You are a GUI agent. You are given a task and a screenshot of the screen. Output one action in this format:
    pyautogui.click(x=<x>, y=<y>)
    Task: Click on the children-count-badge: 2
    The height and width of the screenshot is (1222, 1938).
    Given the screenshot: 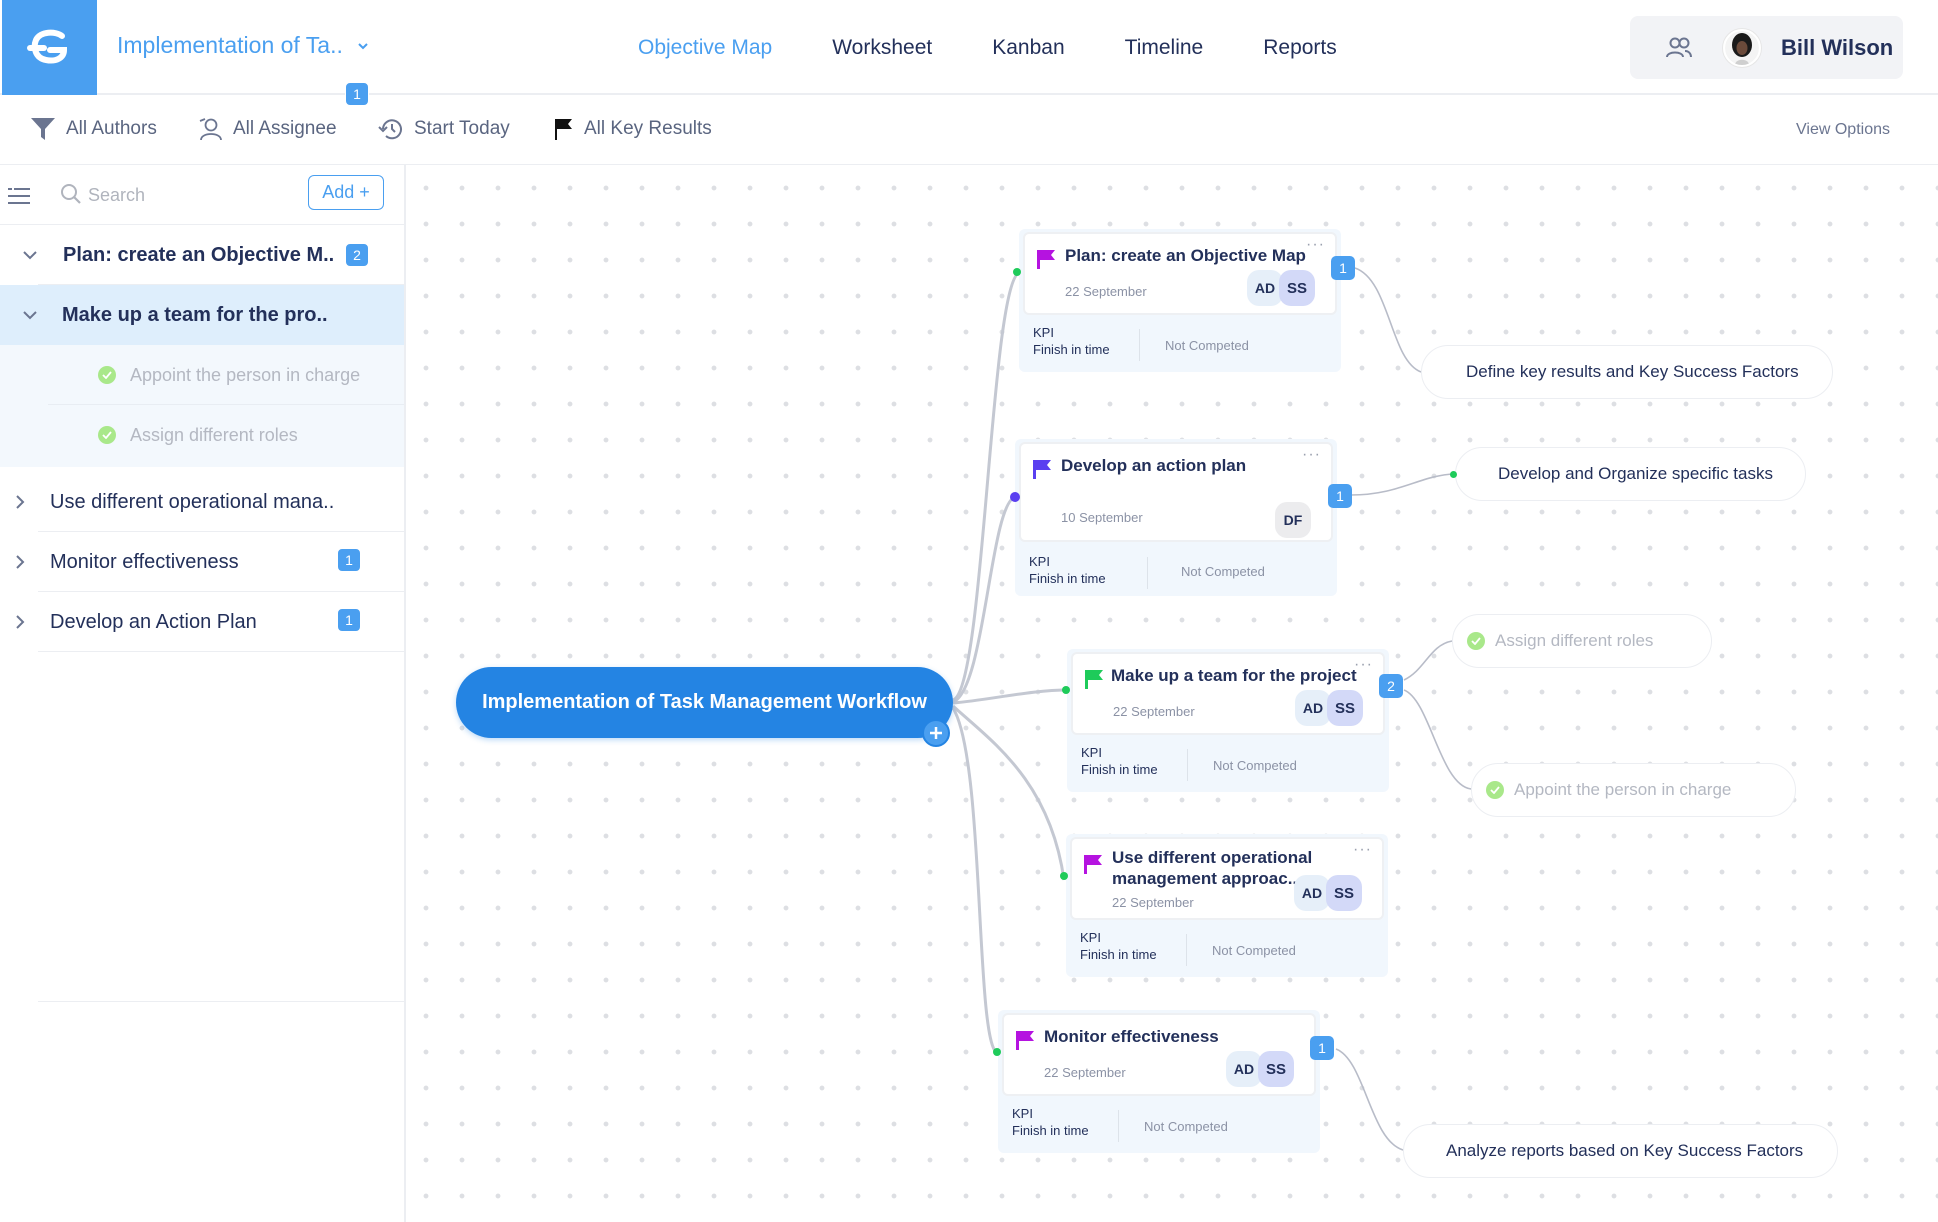 What is the action you would take?
    pyautogui.click(x=1391, y=686)
    